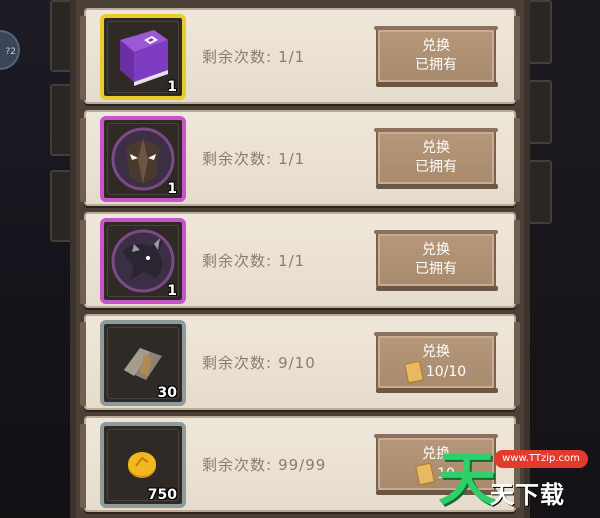 Image resolution: width=600 pixels, height=518 pixels. I want to click on exchange-row-4: 30 剩余次数: 9/10 兑换 10/10, so click(300, 362).